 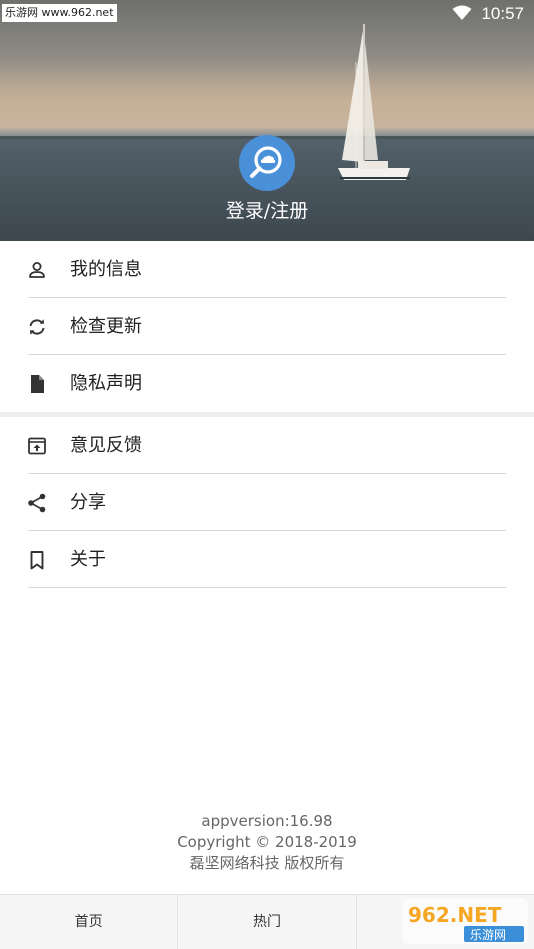 What do you see at coordinates (106, 383) in the screenshot?
I see `menu-item-label: 隐私声明` at bounding box center [106, 383].